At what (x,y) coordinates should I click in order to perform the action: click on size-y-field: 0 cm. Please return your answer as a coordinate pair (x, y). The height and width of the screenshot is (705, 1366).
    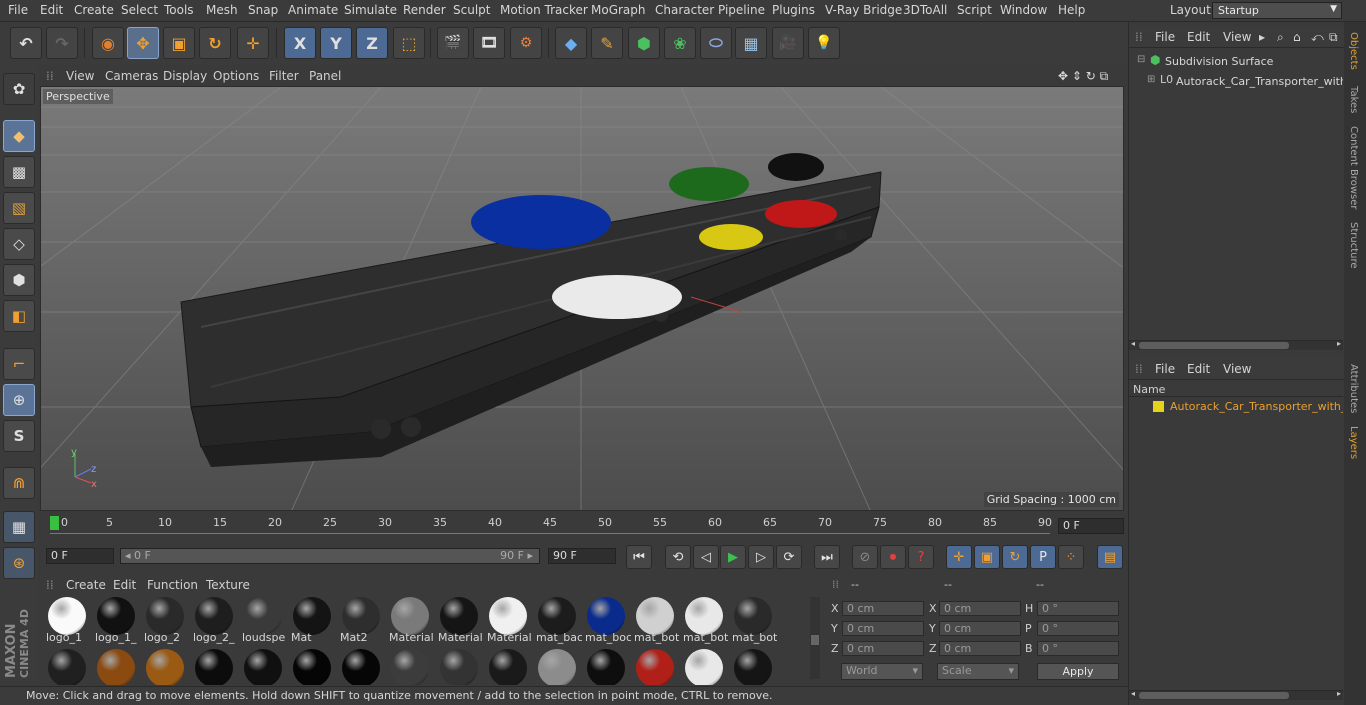
    Looking at the image, I should click on (980, 628).